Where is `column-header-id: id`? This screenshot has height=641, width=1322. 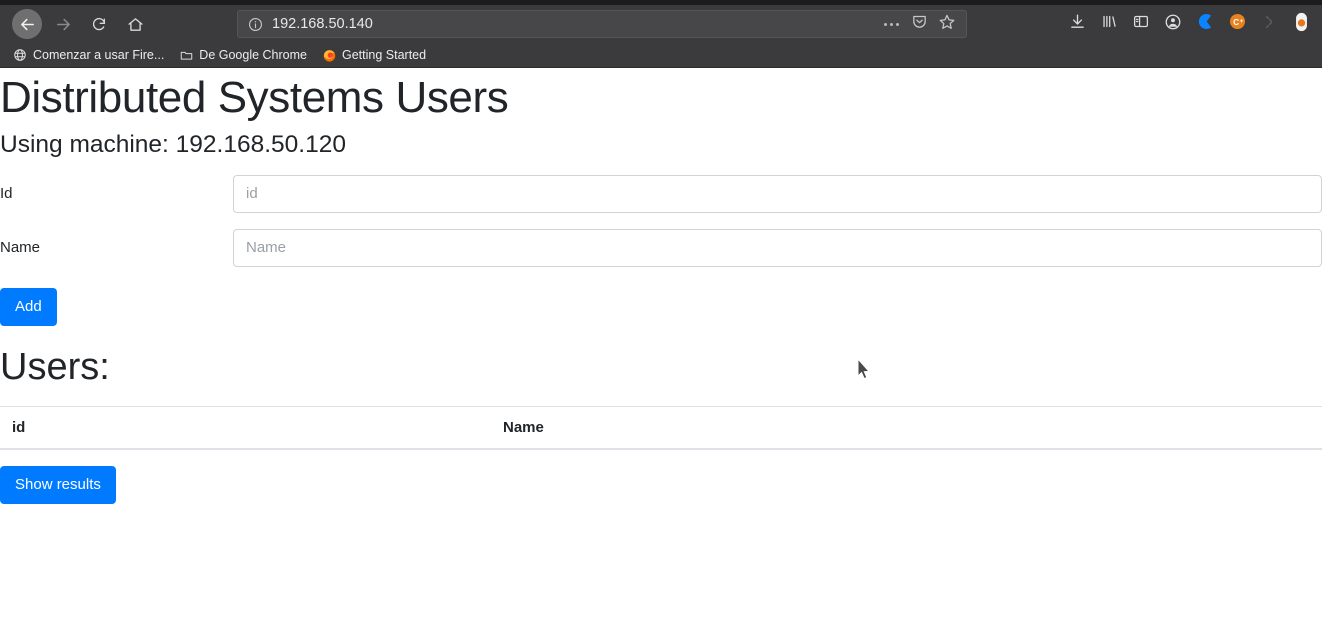 column-header-id: id is located at coordinates (245, 428).